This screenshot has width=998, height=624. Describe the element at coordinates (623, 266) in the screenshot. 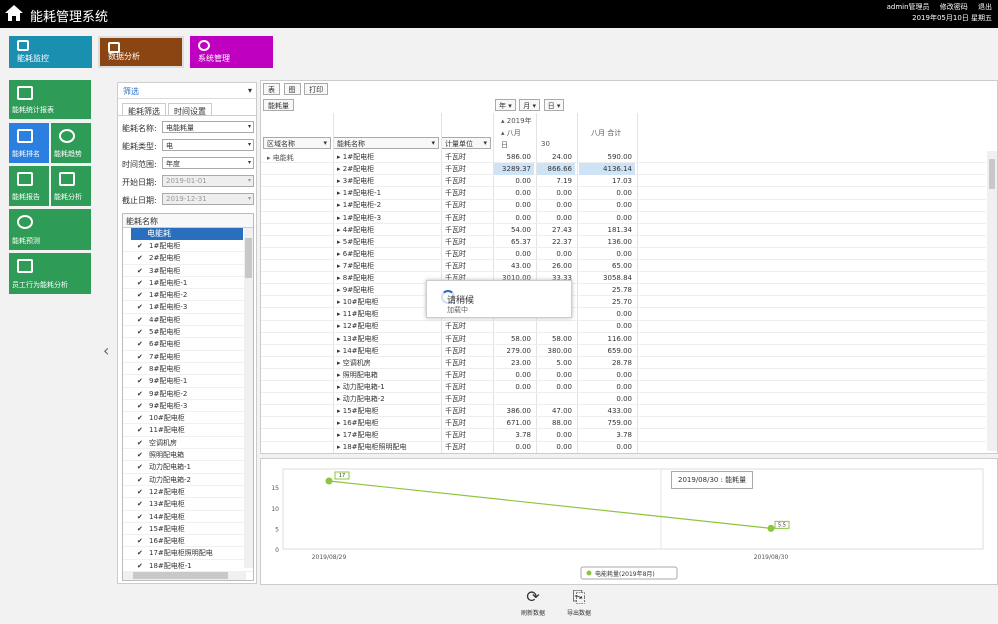

I see `table-row: ▸ 7#配电柜 千瓦时 43.00 26.00 65.00` at that location.